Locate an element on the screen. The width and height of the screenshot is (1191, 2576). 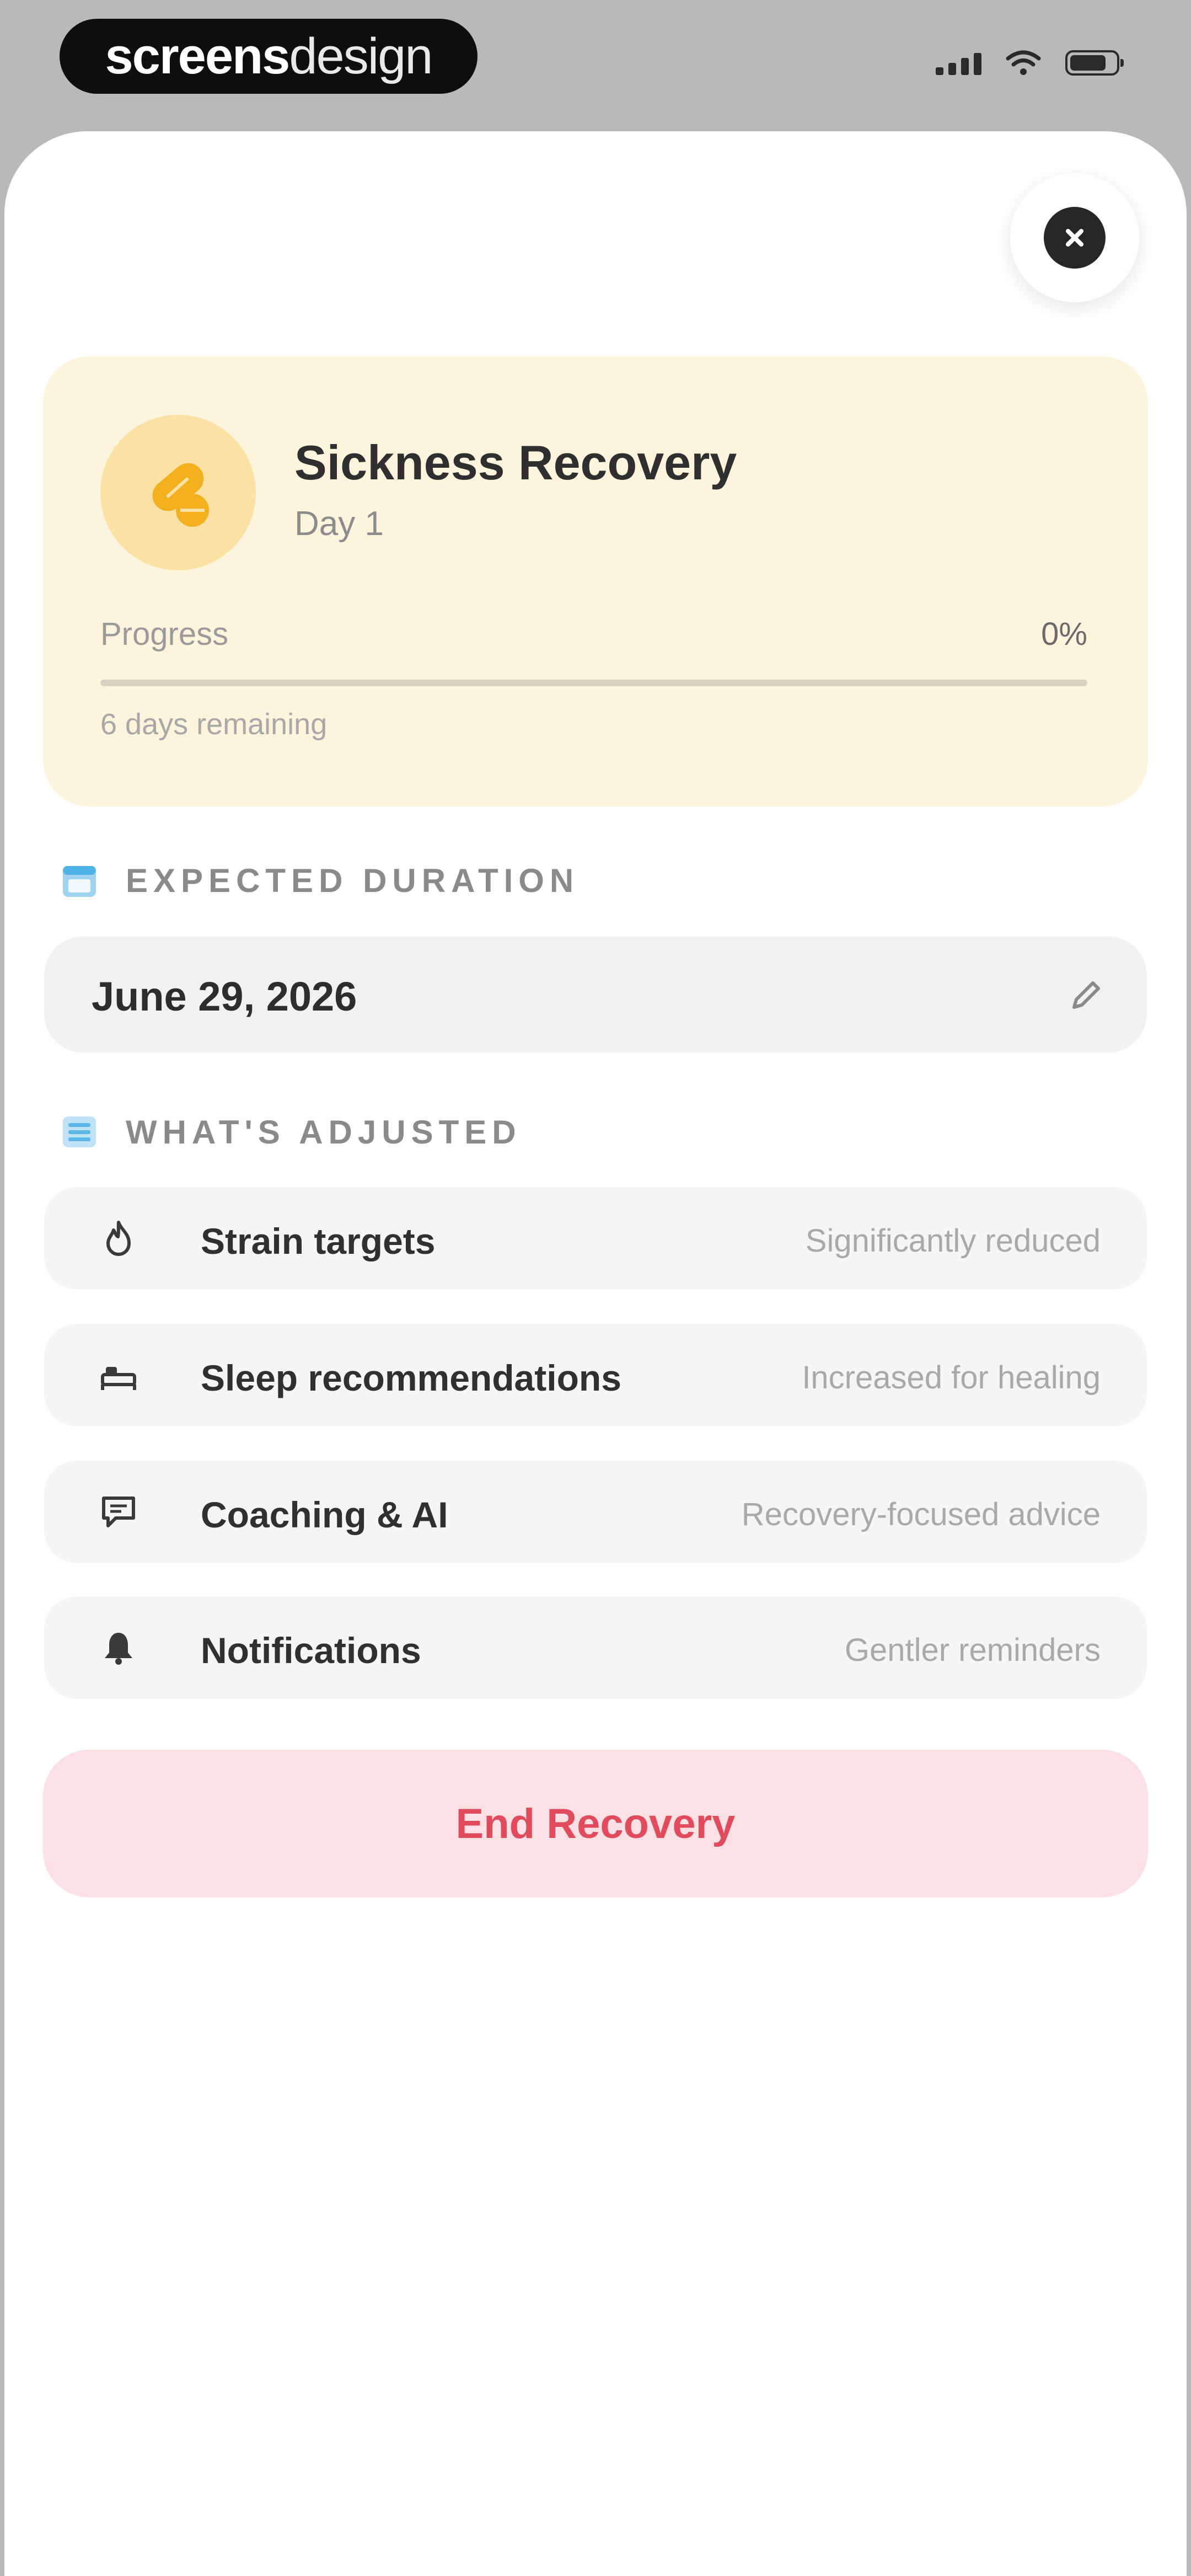
progress-label: Progress is located at coordinates (164, 634).